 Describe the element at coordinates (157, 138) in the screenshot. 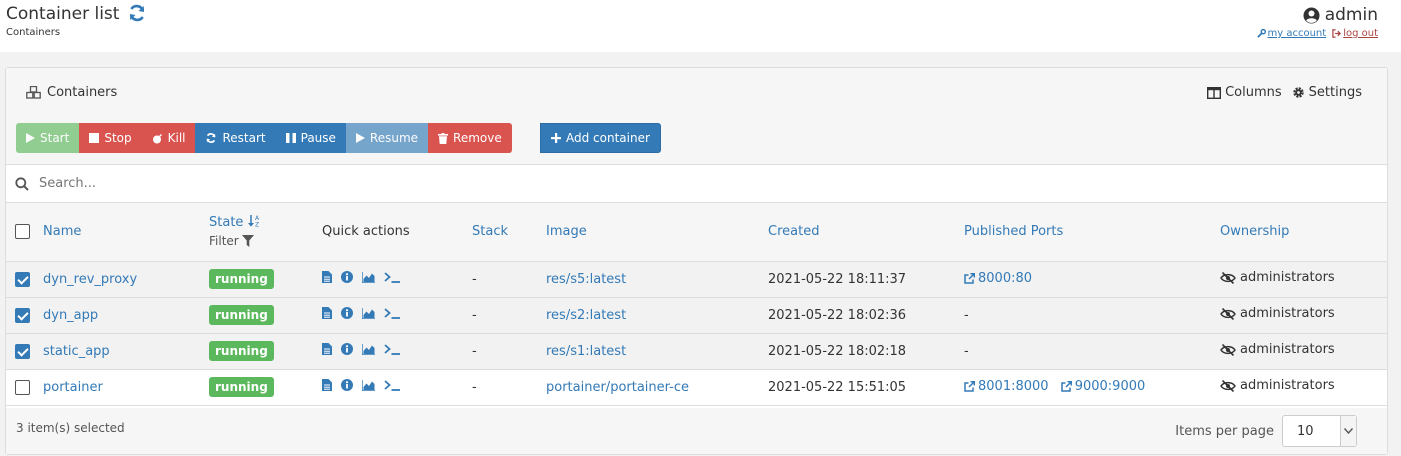

I see `bomb-icon` at that location.